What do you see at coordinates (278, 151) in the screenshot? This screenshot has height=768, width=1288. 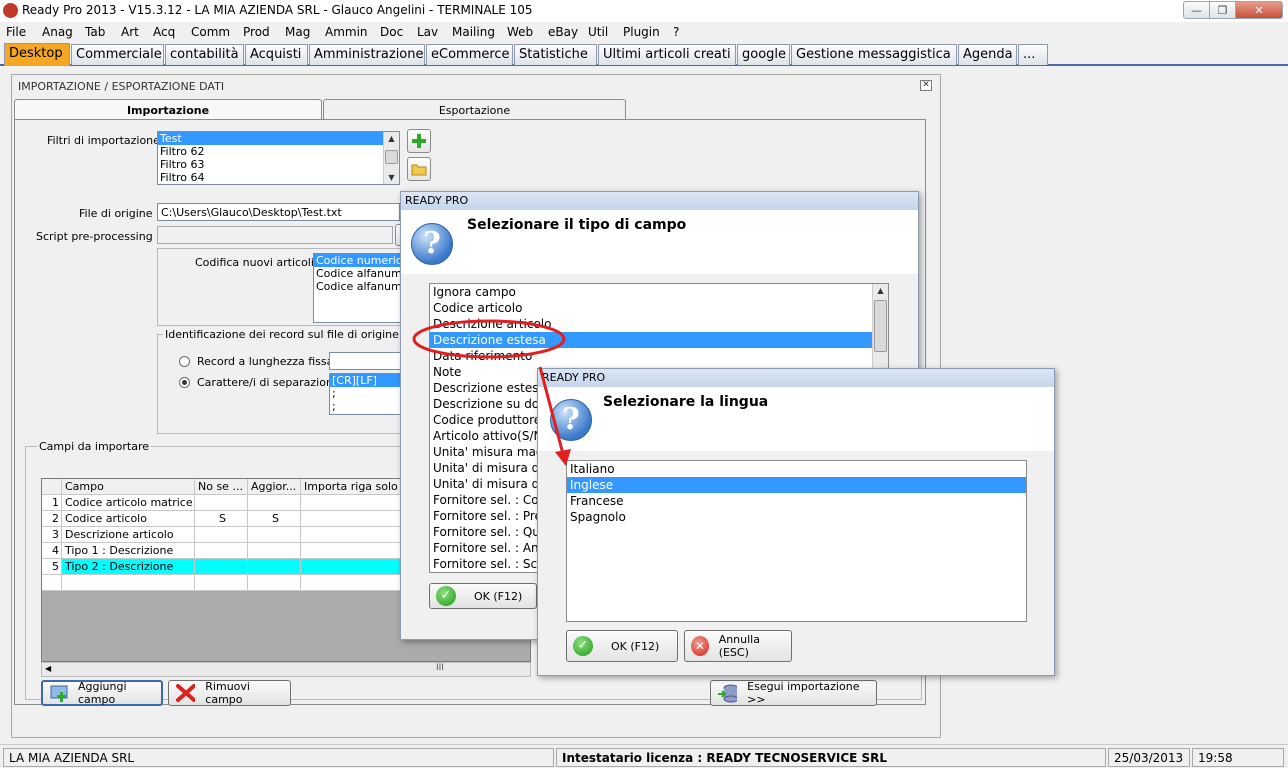 I see `filter-item: Filtro 62` at bounding box center [278, 151].